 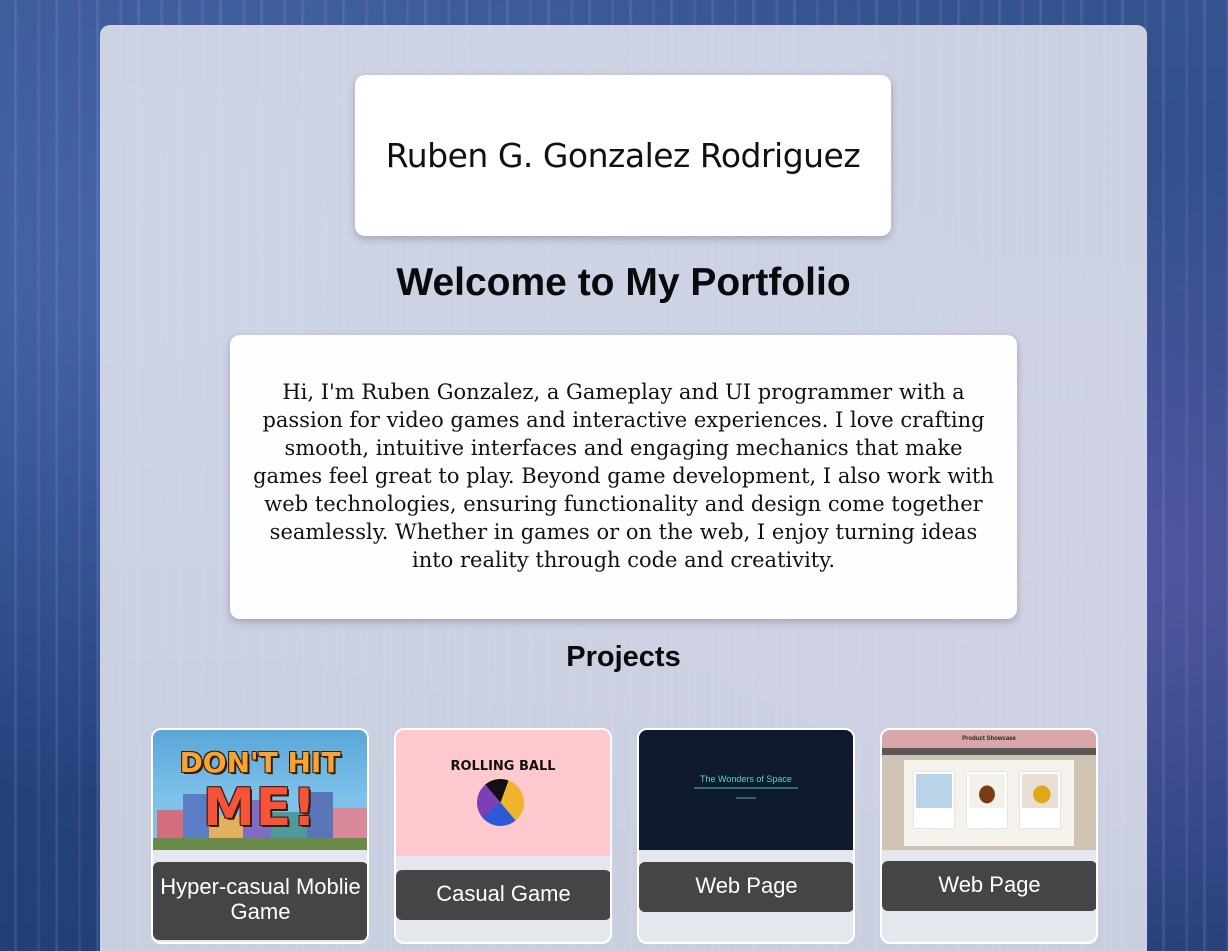 What do you see at coordinates (746, 779) in the screenshot?
I see `thumbnail-title: The Wonders of Space` at bounding box center [746, 779].